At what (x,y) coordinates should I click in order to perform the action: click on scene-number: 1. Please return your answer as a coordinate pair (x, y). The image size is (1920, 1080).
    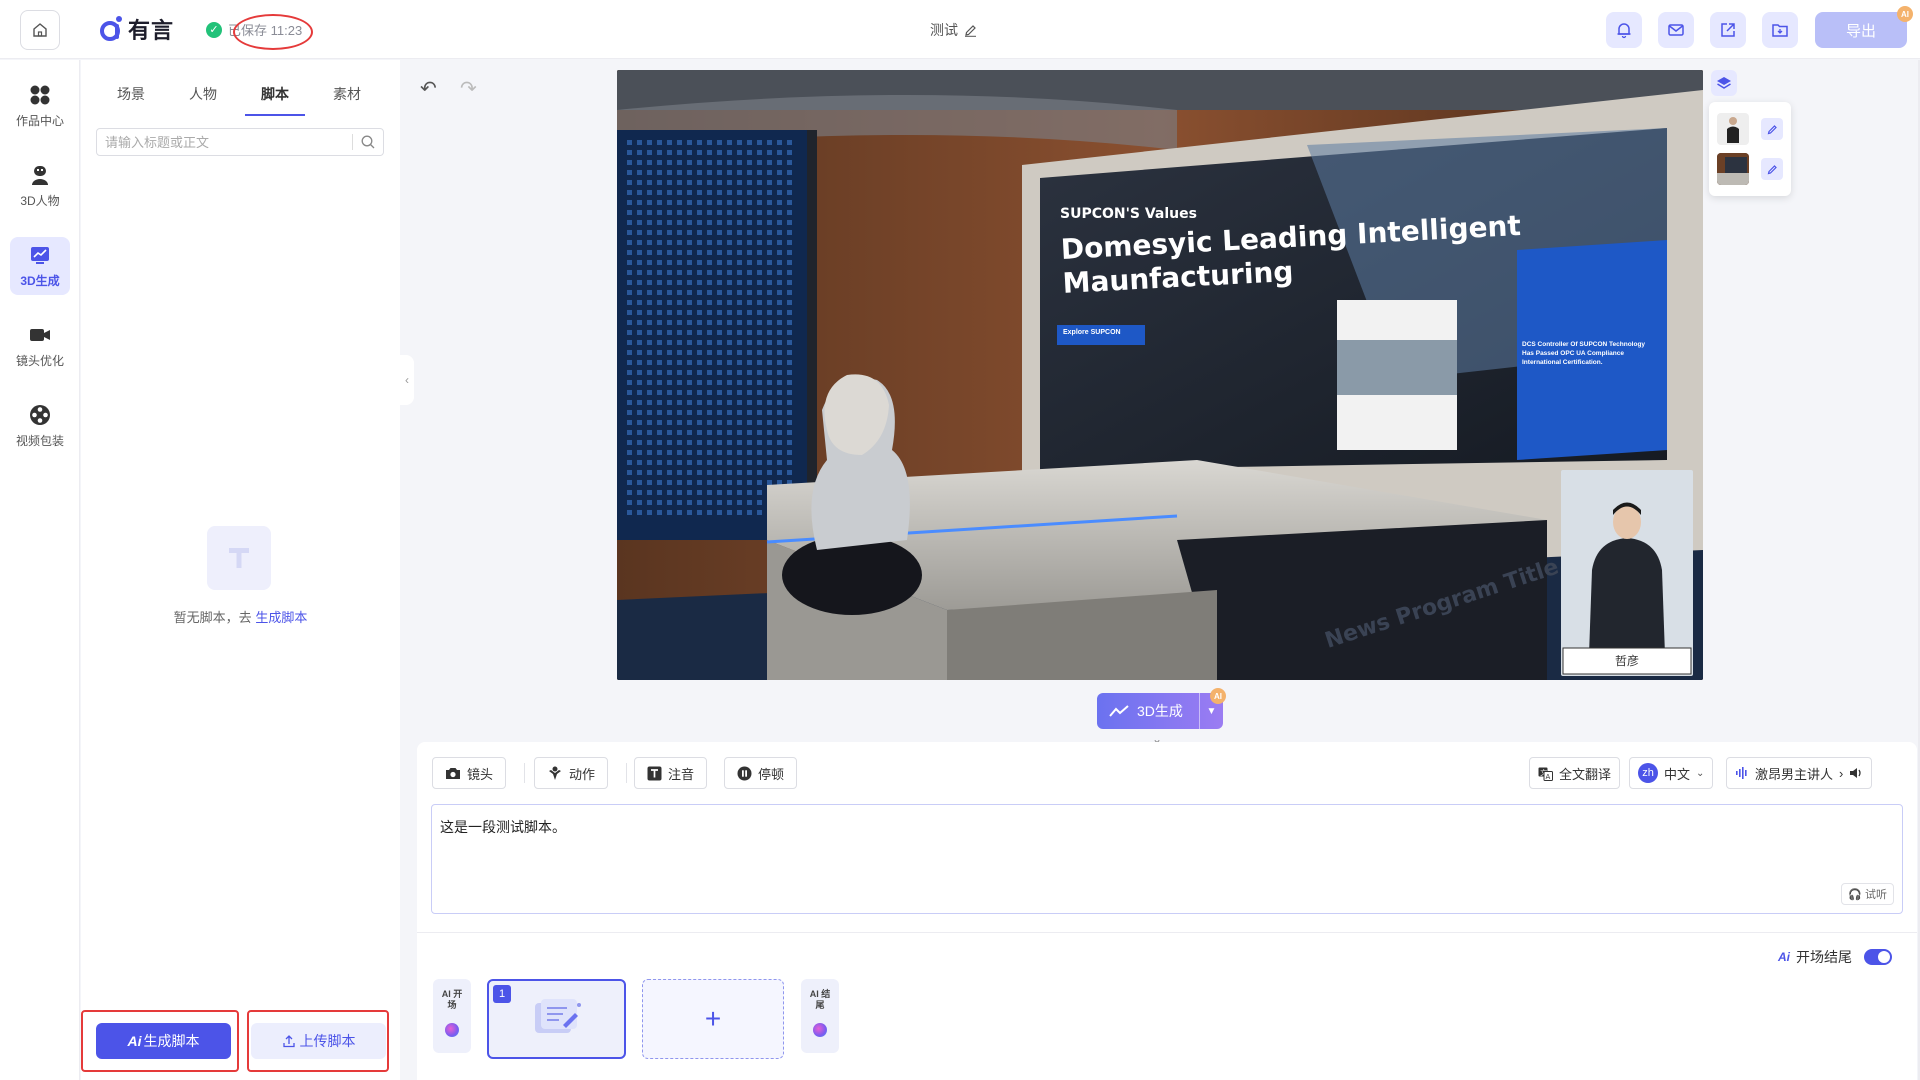
    Looking at the image, I should click on (502, 994).